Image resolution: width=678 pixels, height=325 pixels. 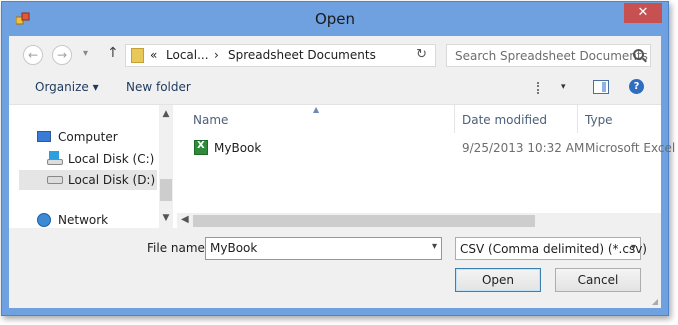 I want to click on scroll-left-arrow: ◀, so click(x=185, y=219).